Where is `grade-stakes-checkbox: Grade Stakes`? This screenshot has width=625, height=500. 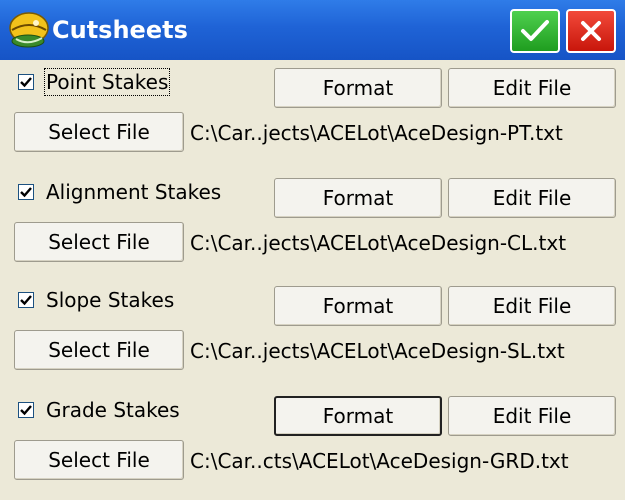 grade-stakes-checkbox: Grade Stakes is located at coordinates (99, 410).